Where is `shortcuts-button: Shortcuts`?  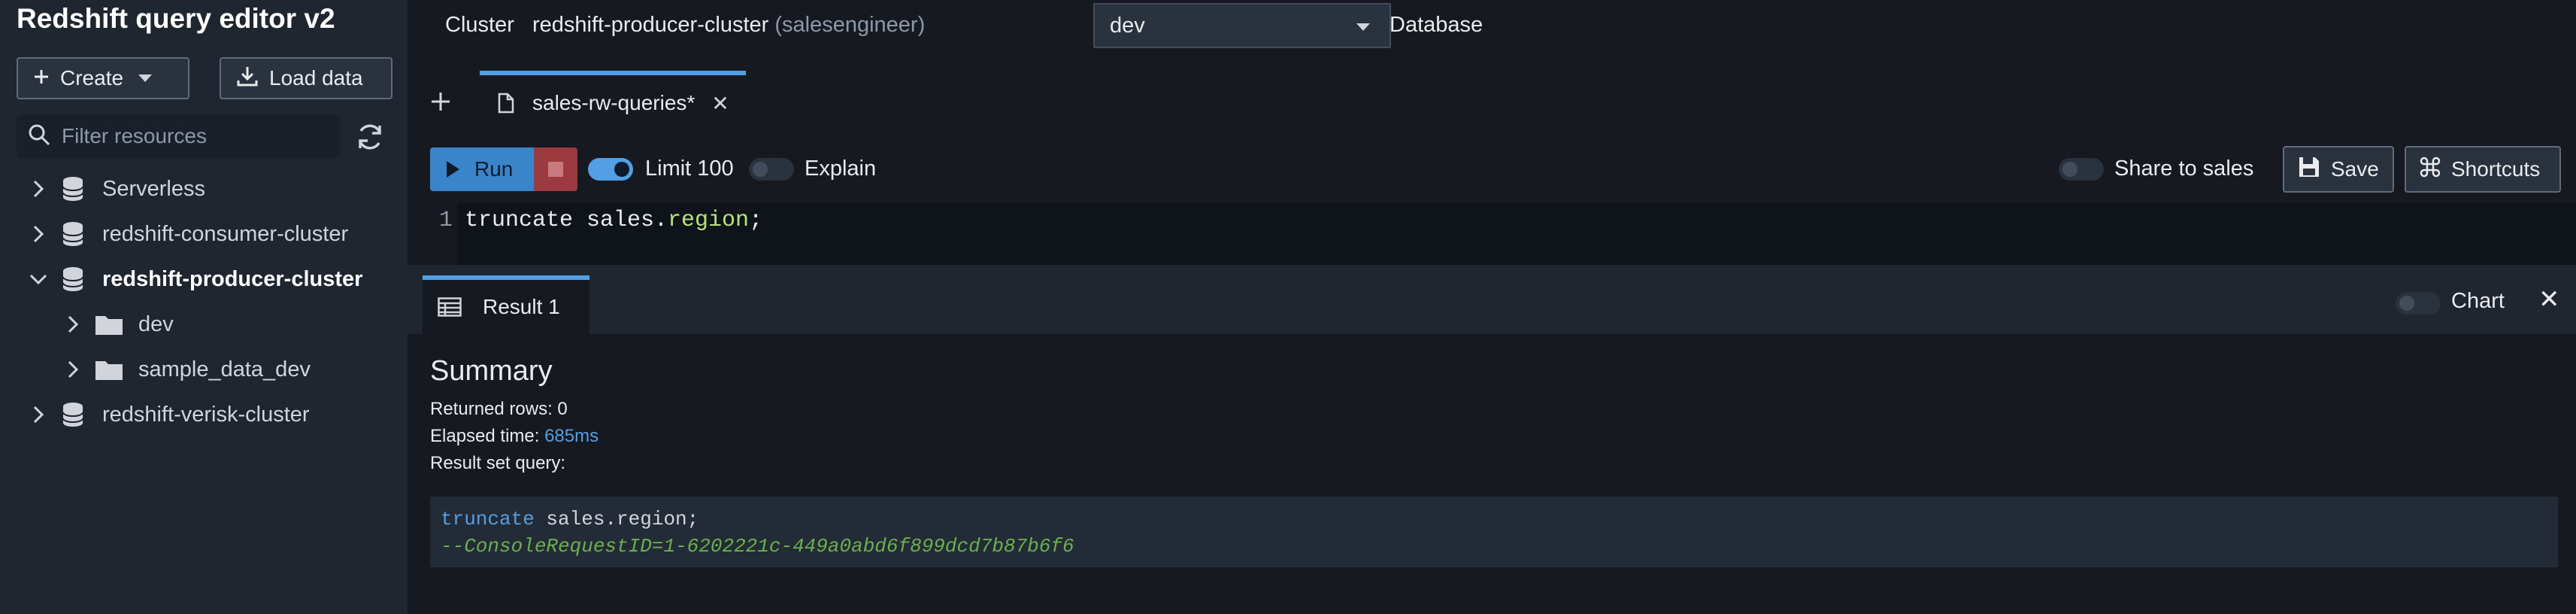
shortcuts-button: Shortcuts is located at coordinates (2483, 169).